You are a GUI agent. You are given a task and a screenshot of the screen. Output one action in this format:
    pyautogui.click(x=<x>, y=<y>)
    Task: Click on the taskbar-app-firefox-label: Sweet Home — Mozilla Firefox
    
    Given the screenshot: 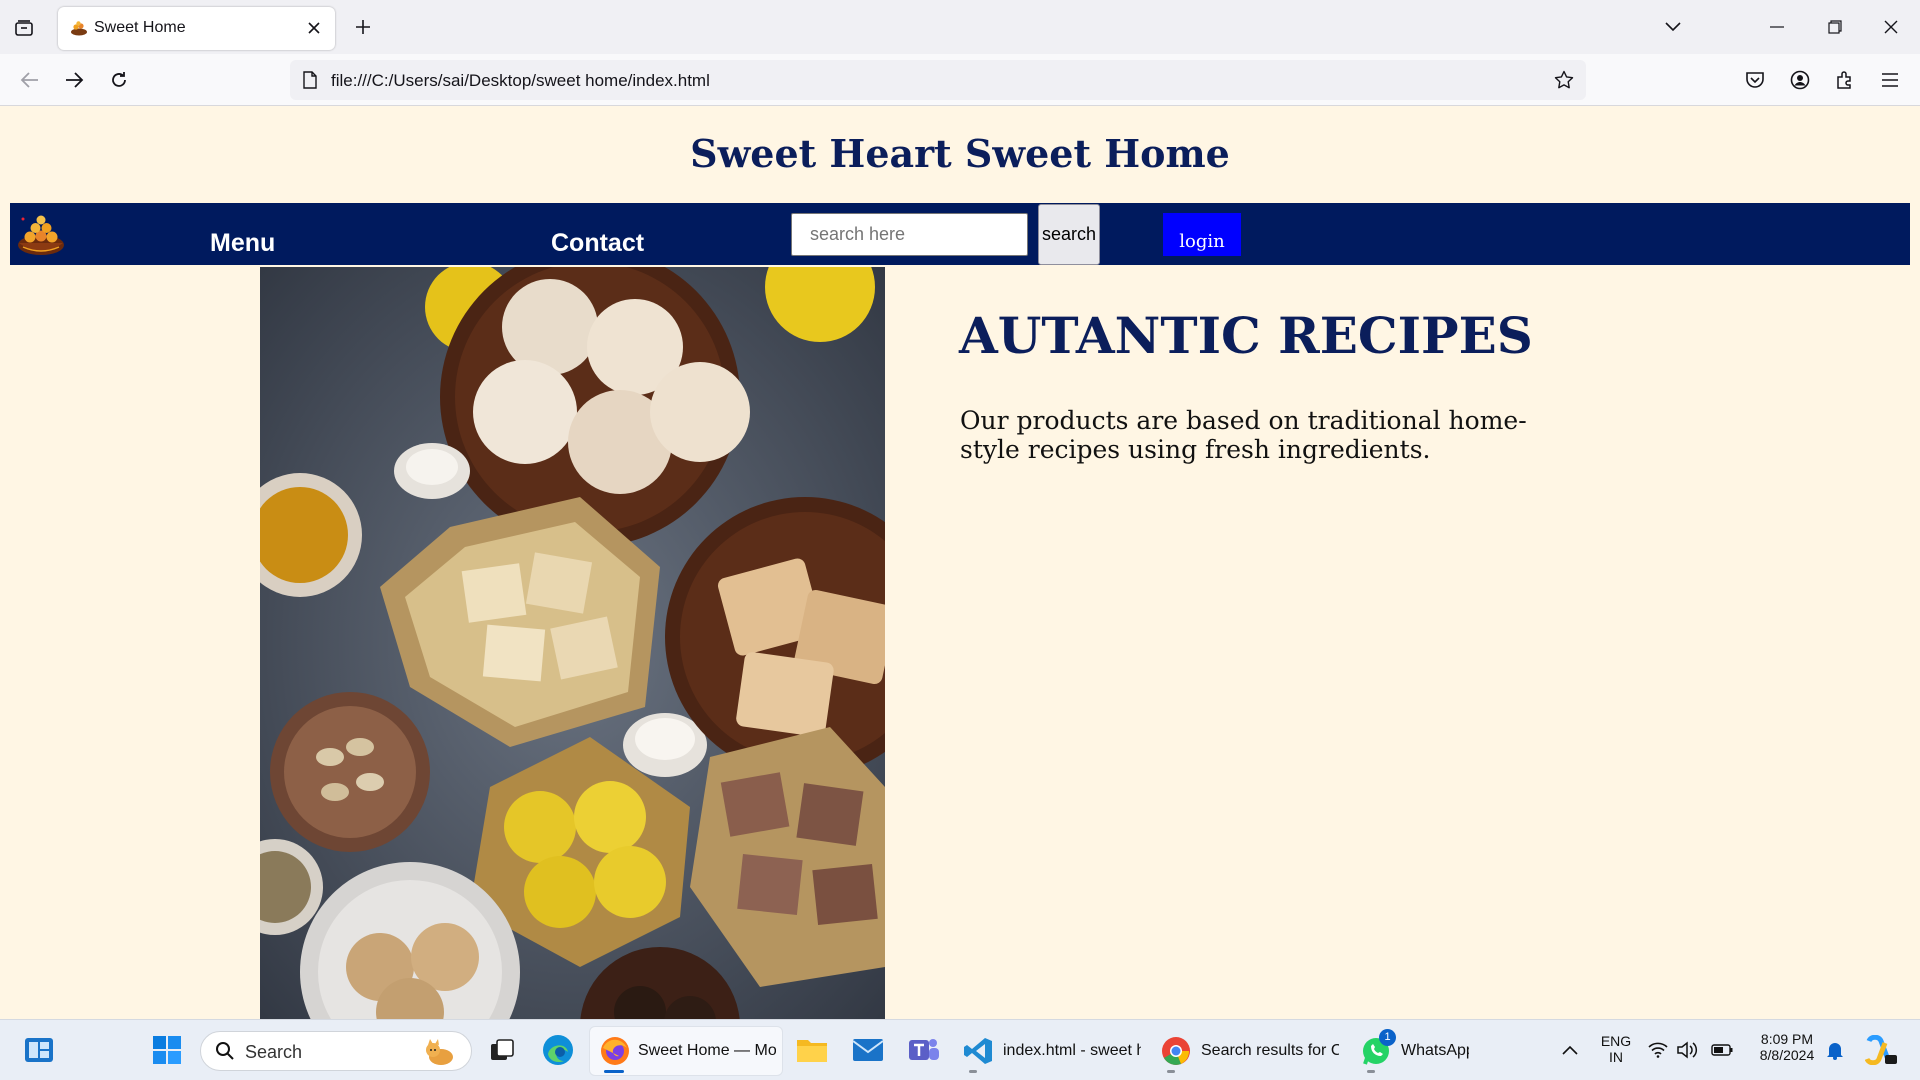 What is the action you would take?
    pyautogui.click(x=707, y=1050)
    